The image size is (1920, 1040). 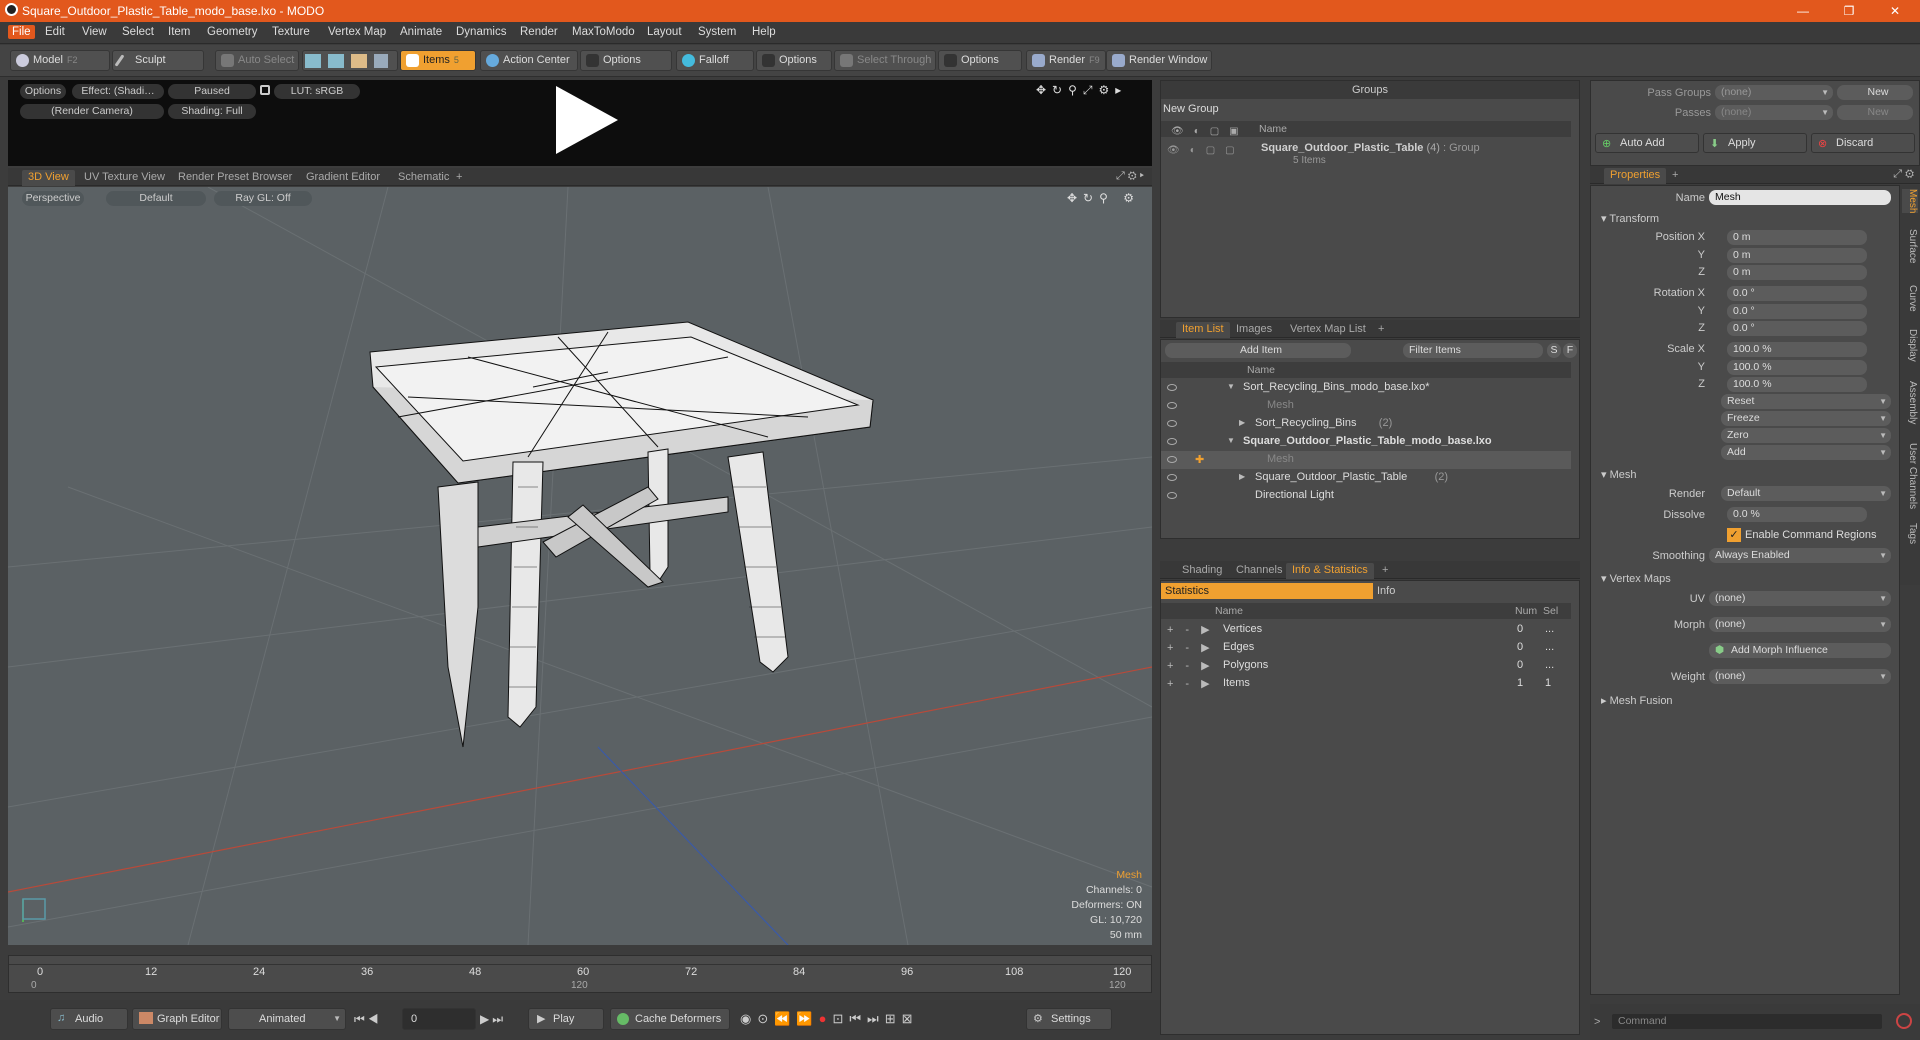 What do you see at coordinates (1366, 496) in the screenshot?
I see `item-list-row: Directional Light` at bounding box center [1366, 496].